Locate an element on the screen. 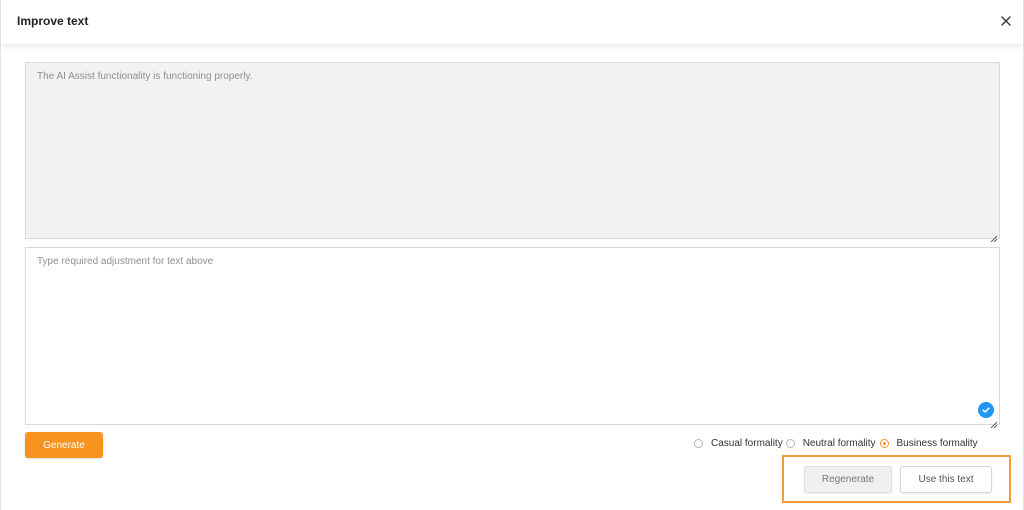  radio-button-selected is located at coordinates (884, 443).